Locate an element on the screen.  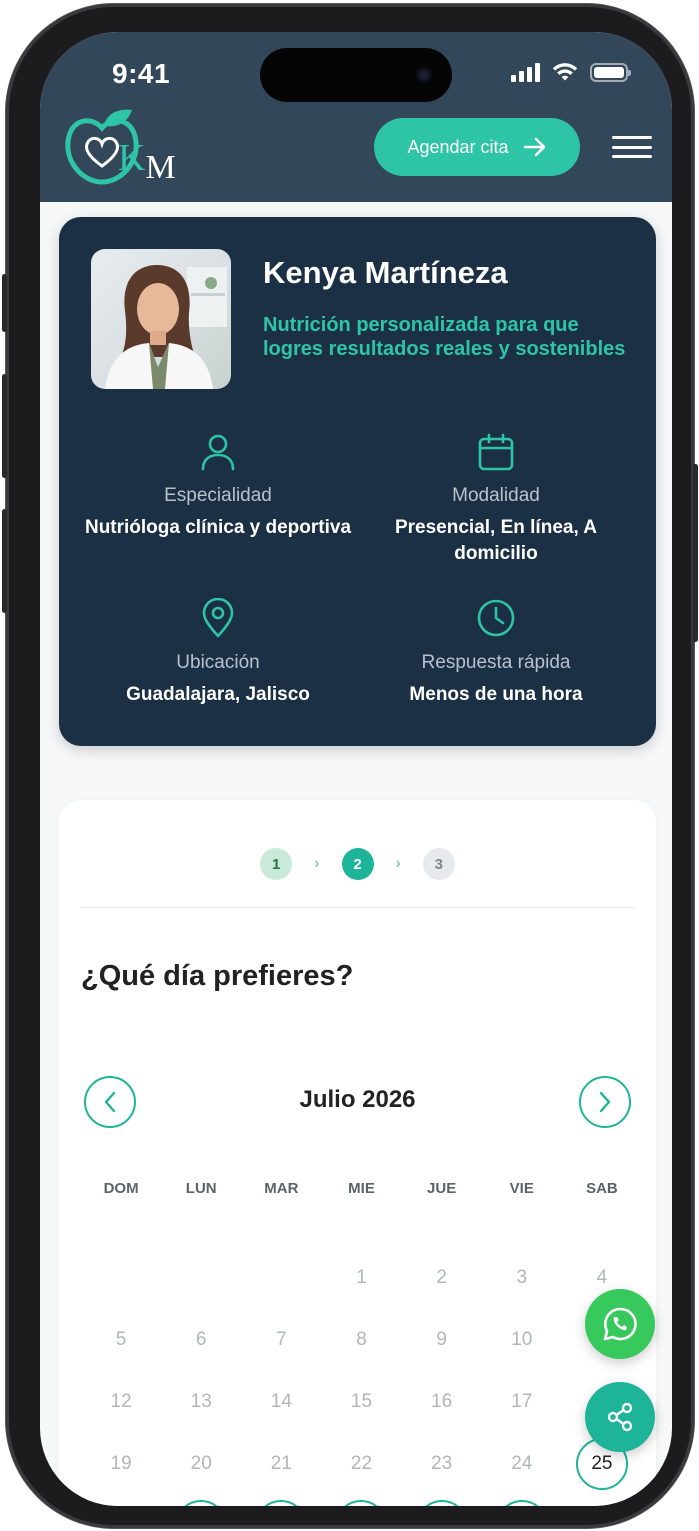
step-indicator: 1 › 2 › 3 is located at coordinates (357, 864).